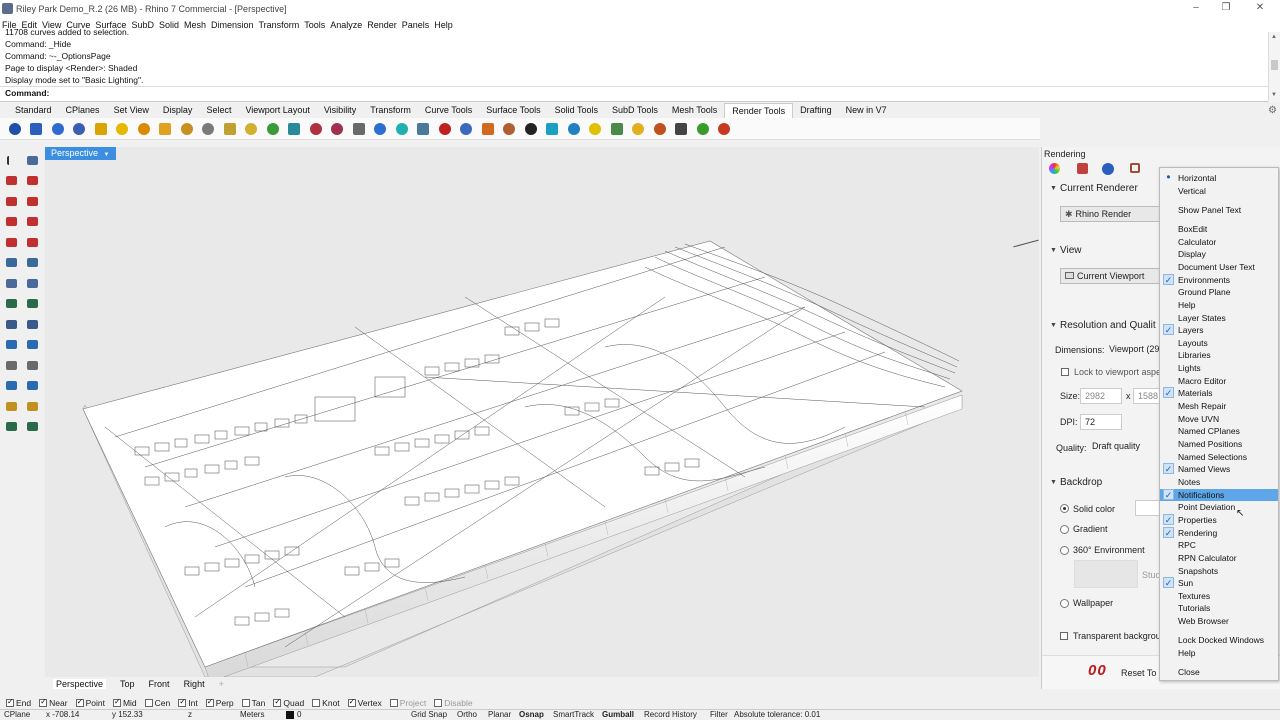  What do you see at coordinates (288, 702) in the screenshot?
I see `osnap-quad: Quad` at bounding box center [288, 702].